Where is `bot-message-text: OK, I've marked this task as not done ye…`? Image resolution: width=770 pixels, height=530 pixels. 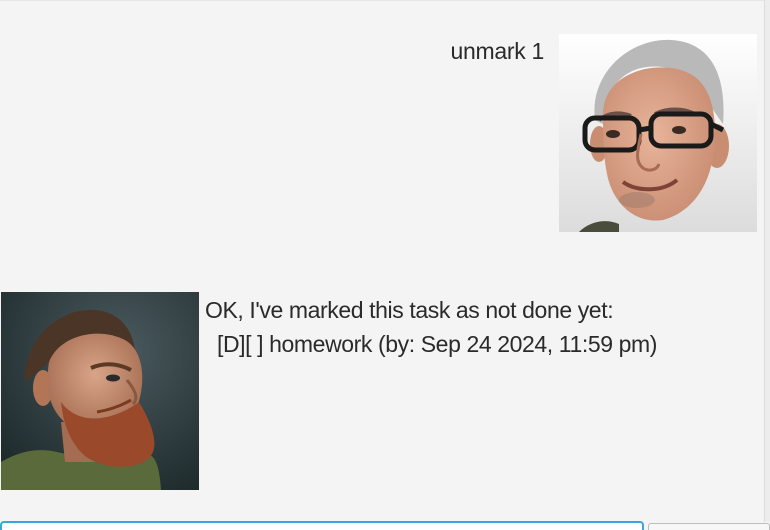 bot-message-text: OK, I've marked this task as not done ye… is located at coordinates (431, 327).